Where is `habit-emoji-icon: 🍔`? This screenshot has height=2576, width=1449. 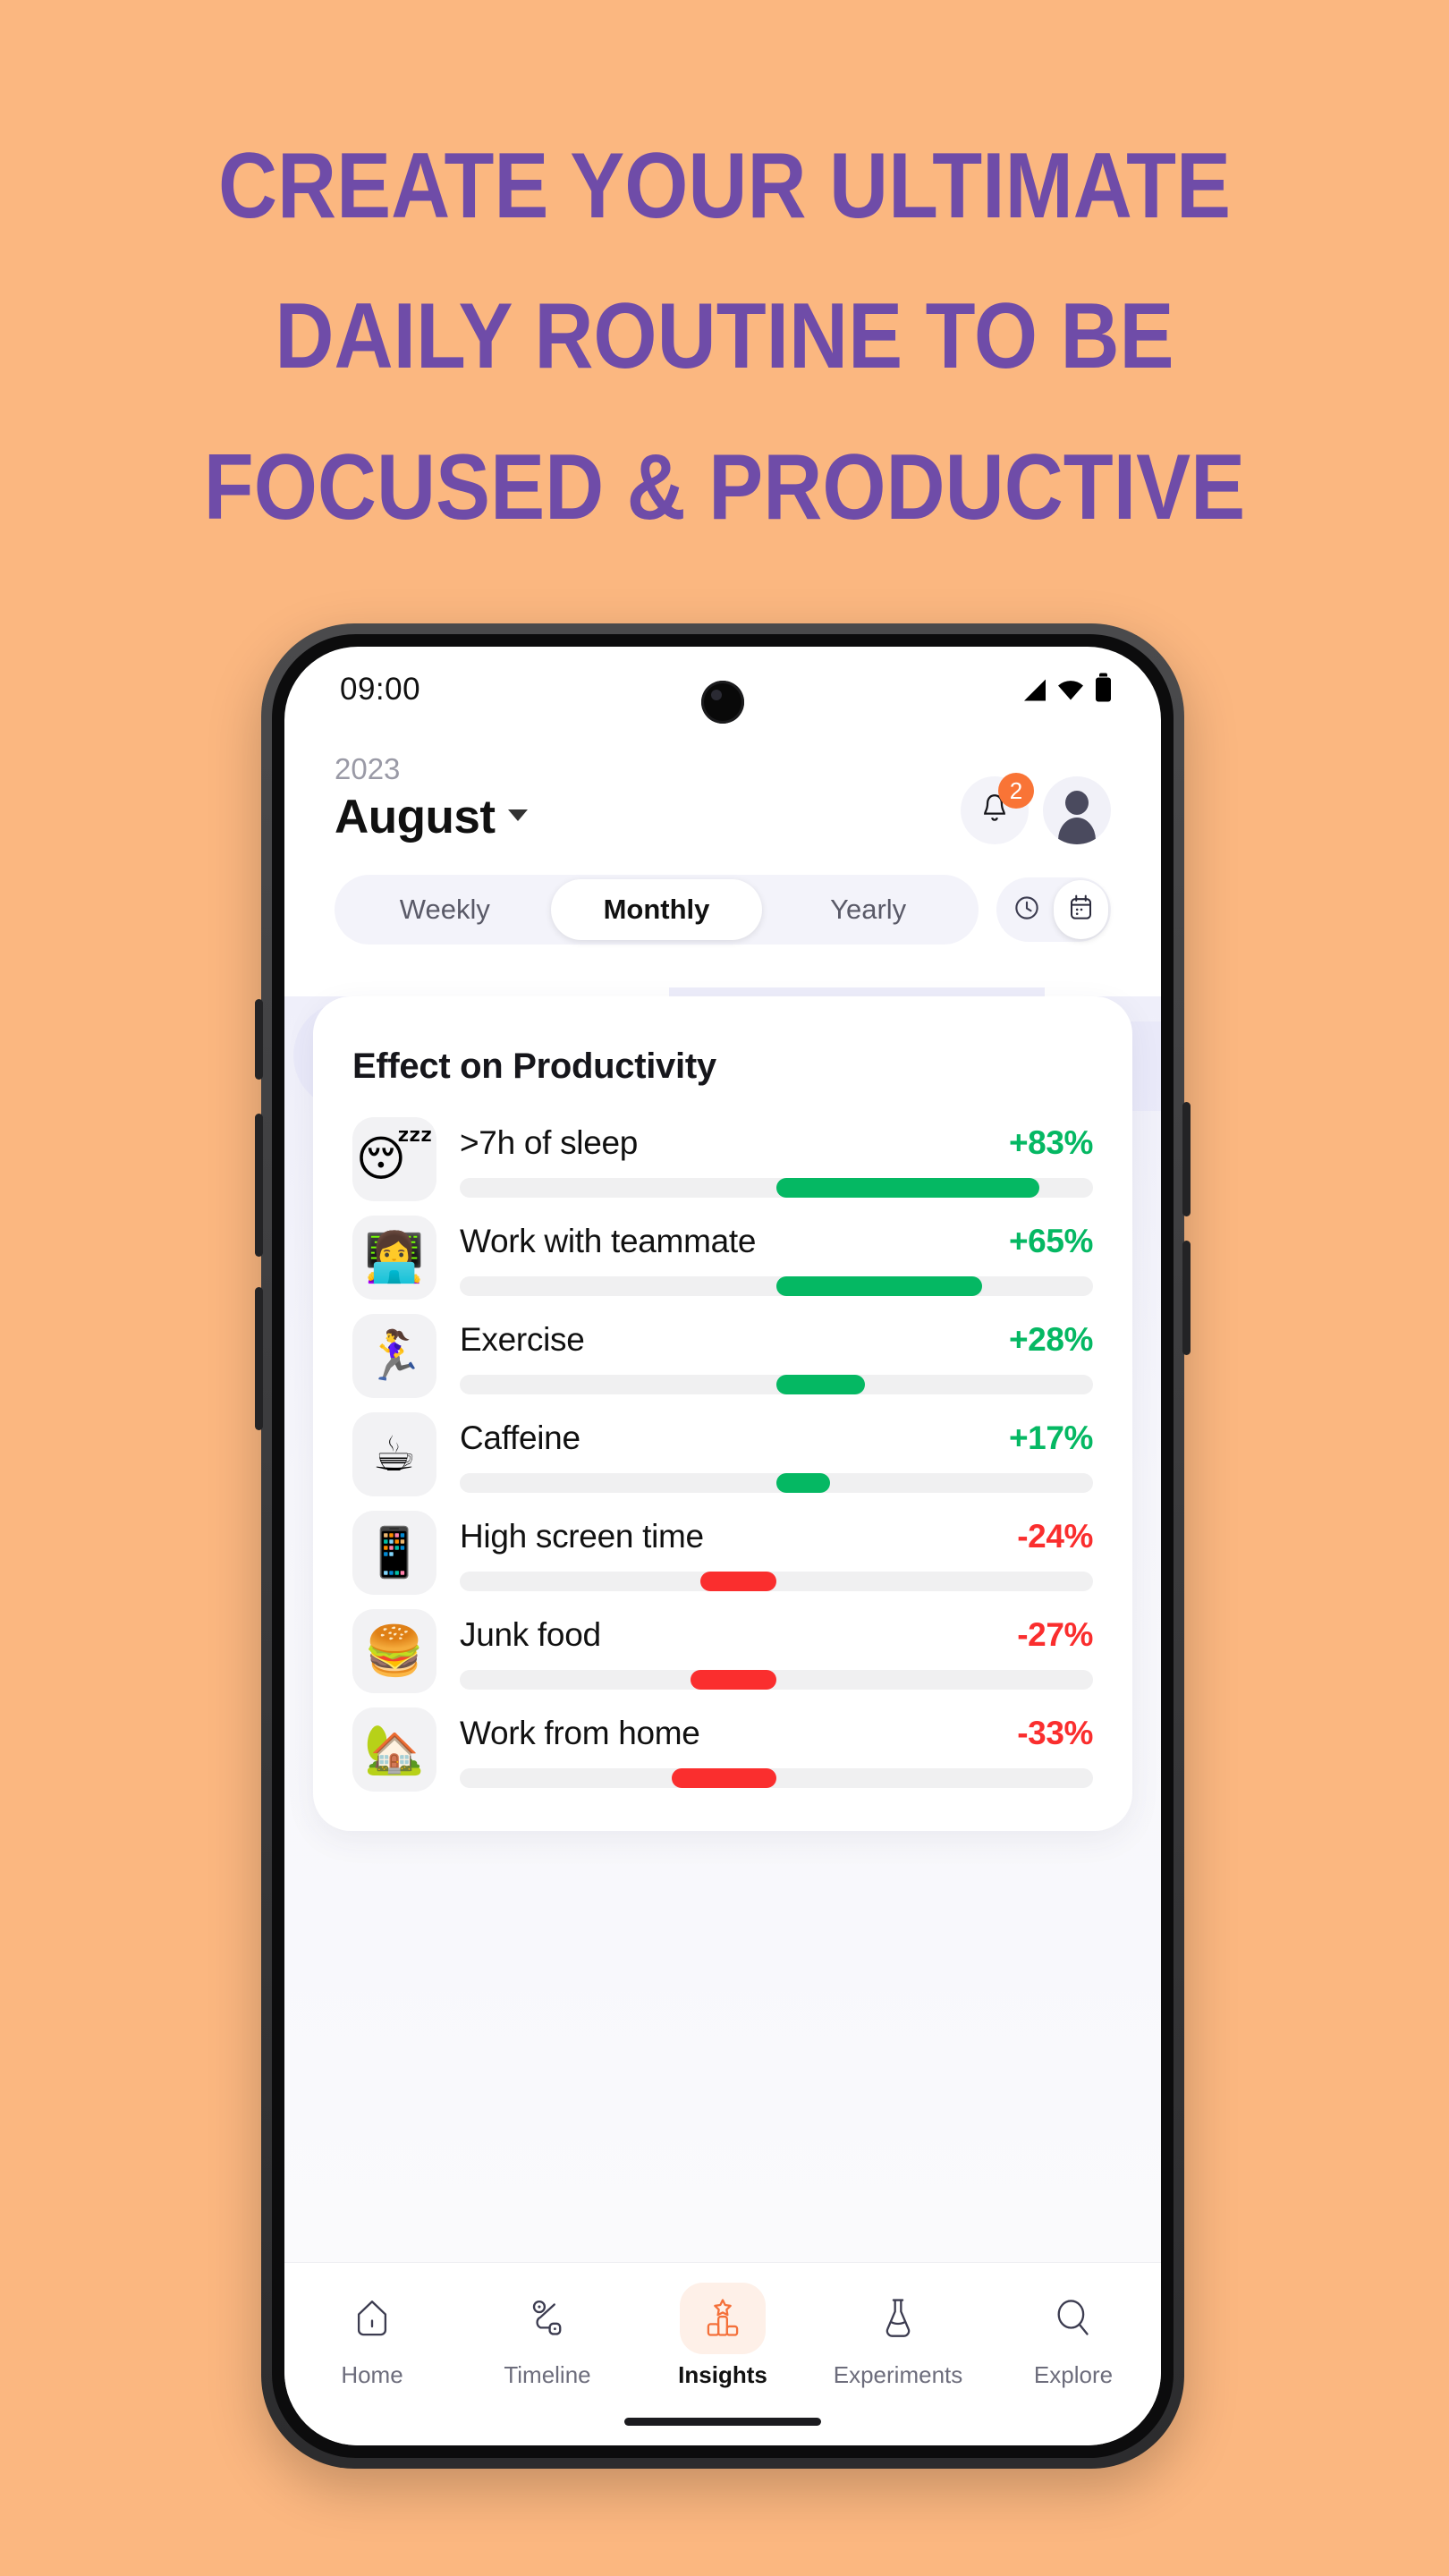 habit-emoji-icon: 🍔 is located at coordinates (394, 1651).